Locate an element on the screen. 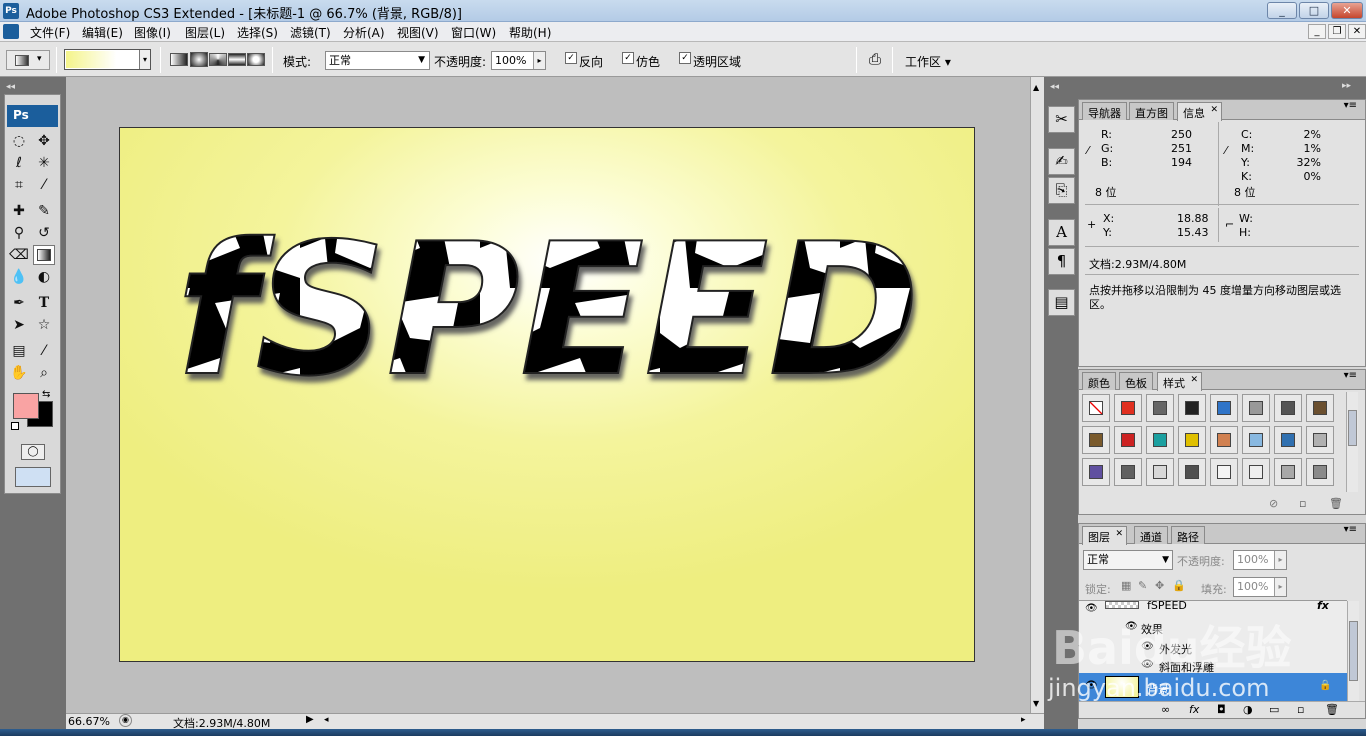  doc-close-button: ✕ is located at coordinates (1357, 31).